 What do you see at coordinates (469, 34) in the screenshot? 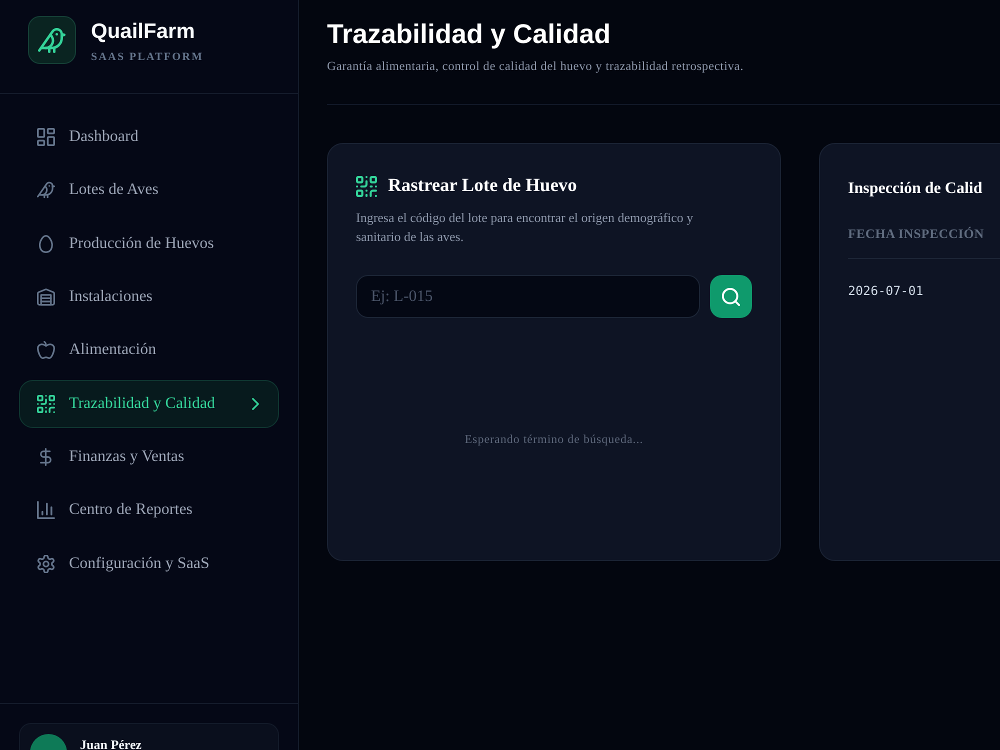
I see `page-title: Trazabilidad y Calidad` at bounding box center [469, 34].